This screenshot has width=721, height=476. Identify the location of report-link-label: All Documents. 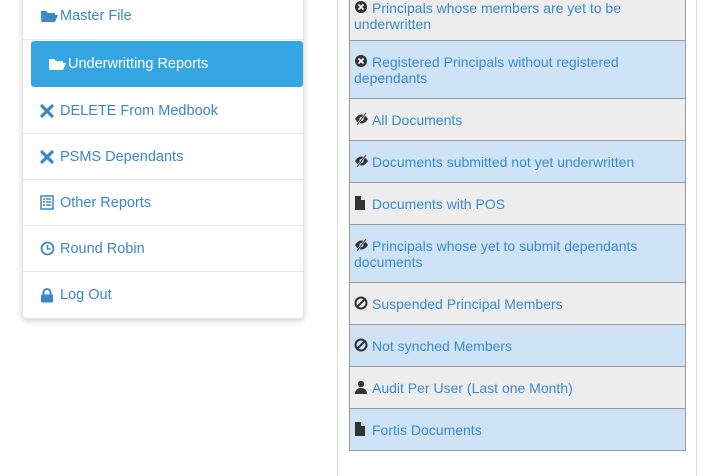
(417, 120).